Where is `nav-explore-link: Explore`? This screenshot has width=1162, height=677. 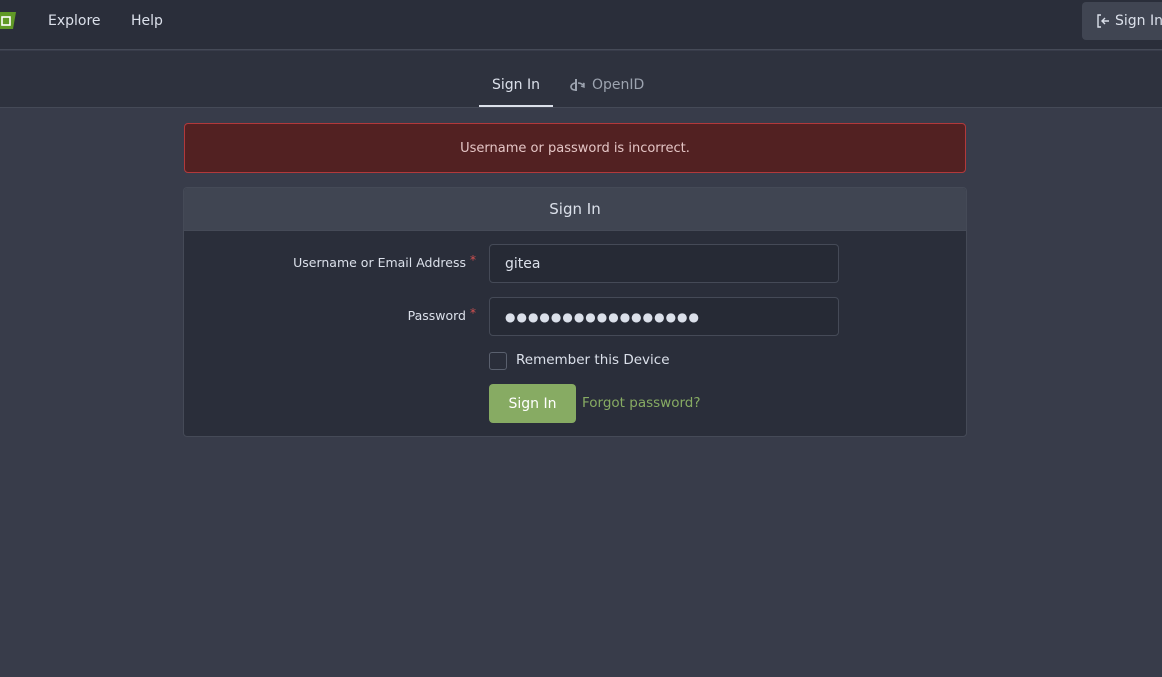
nav-explore-link: Explore is located at coordinates (74, 21).